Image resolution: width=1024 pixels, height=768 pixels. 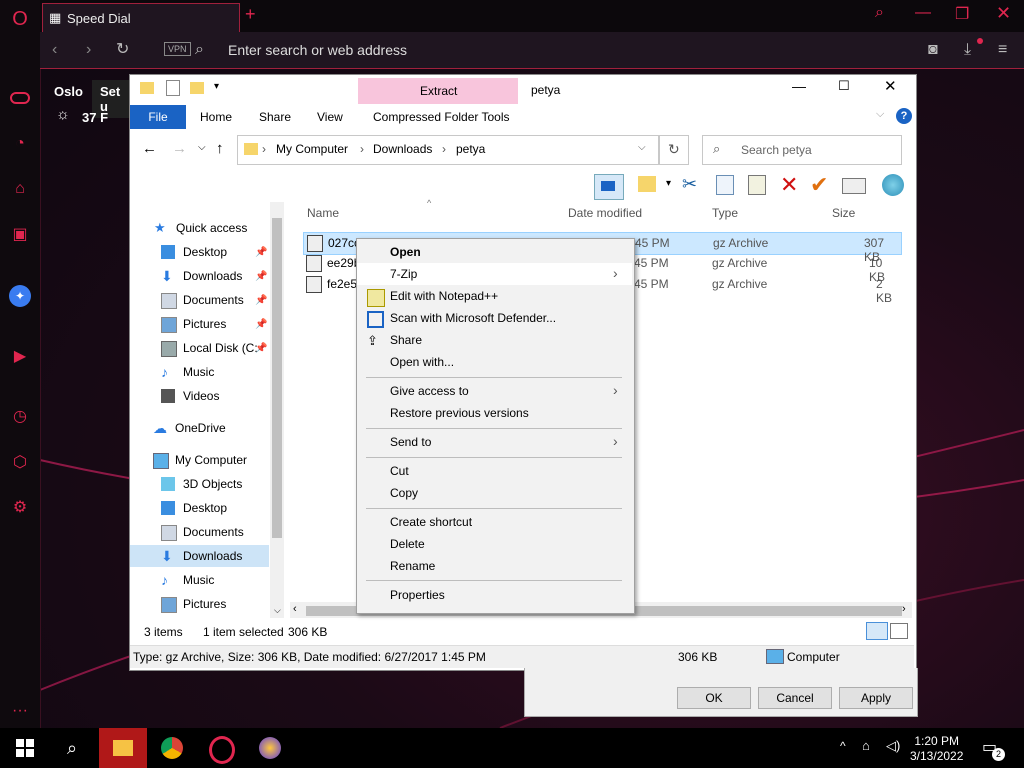 I want to click on checkmark-icon: ✔, so click(x=819, y=185).